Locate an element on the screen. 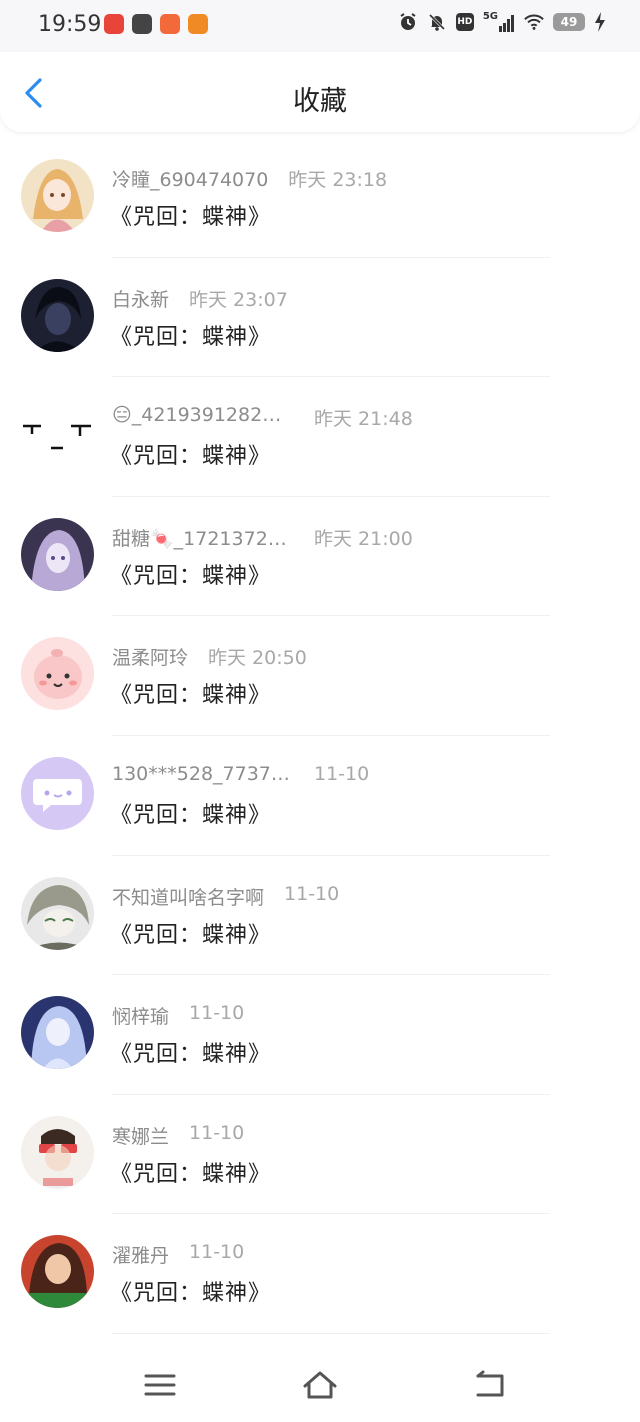  back-icon is located at coordinates (490, 1385).